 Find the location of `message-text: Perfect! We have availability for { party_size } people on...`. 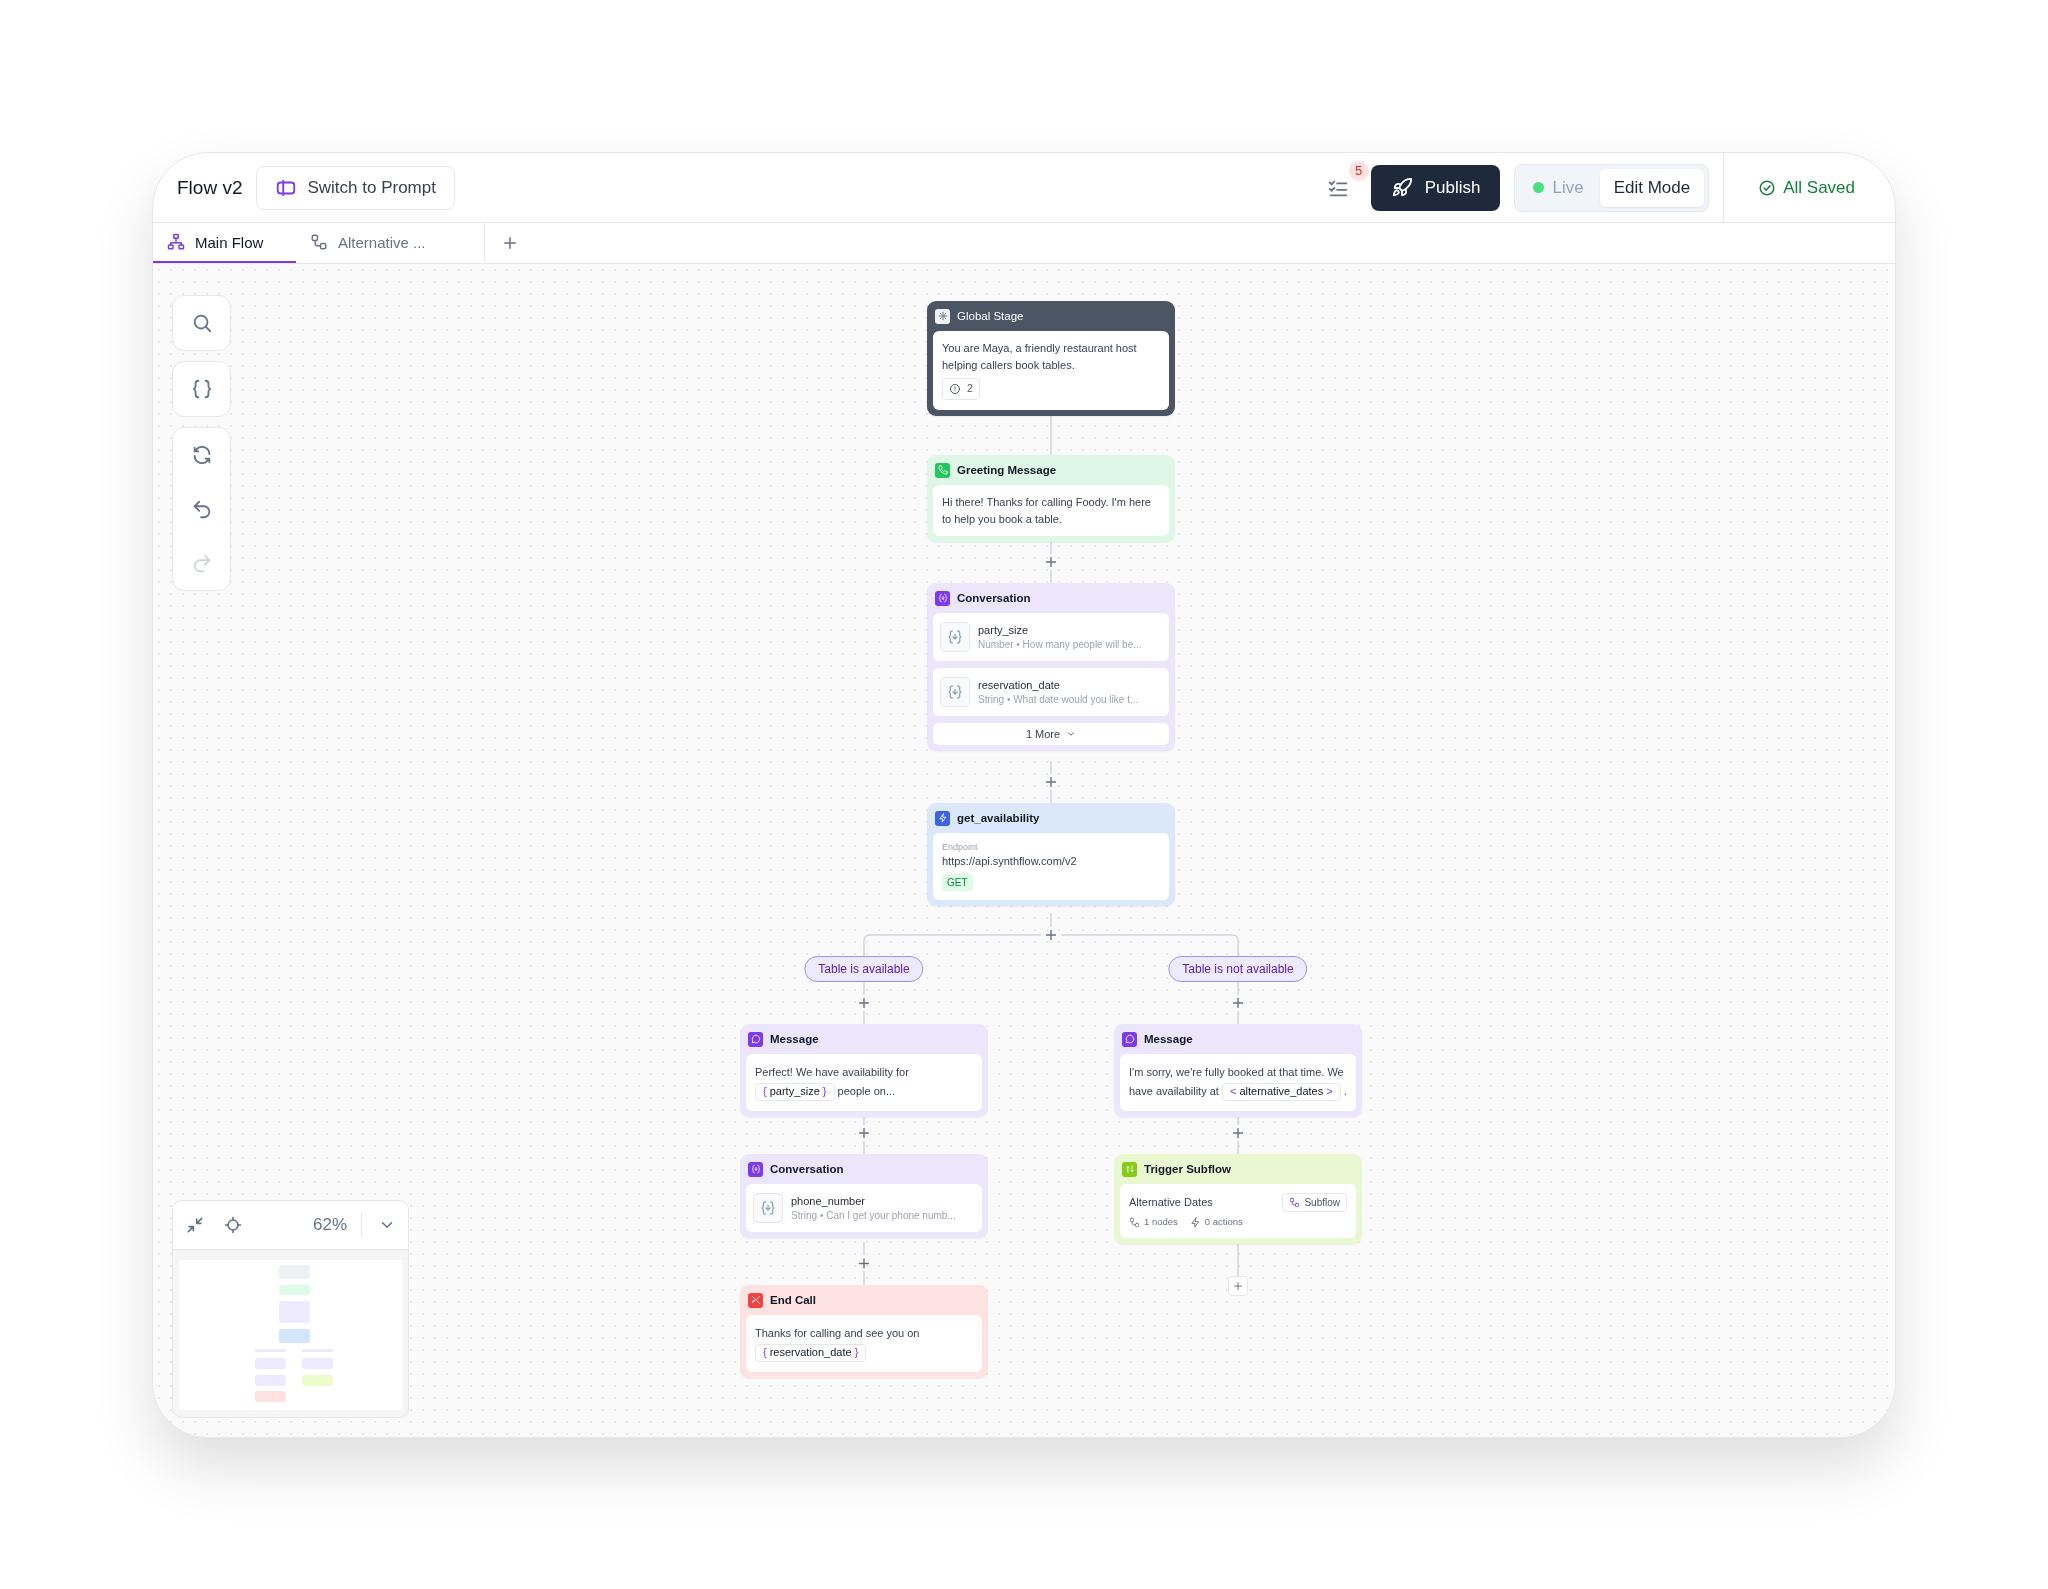

message-text: Perfect! We have availability for { party_size } people on... is located at coordinates (864, 1082).